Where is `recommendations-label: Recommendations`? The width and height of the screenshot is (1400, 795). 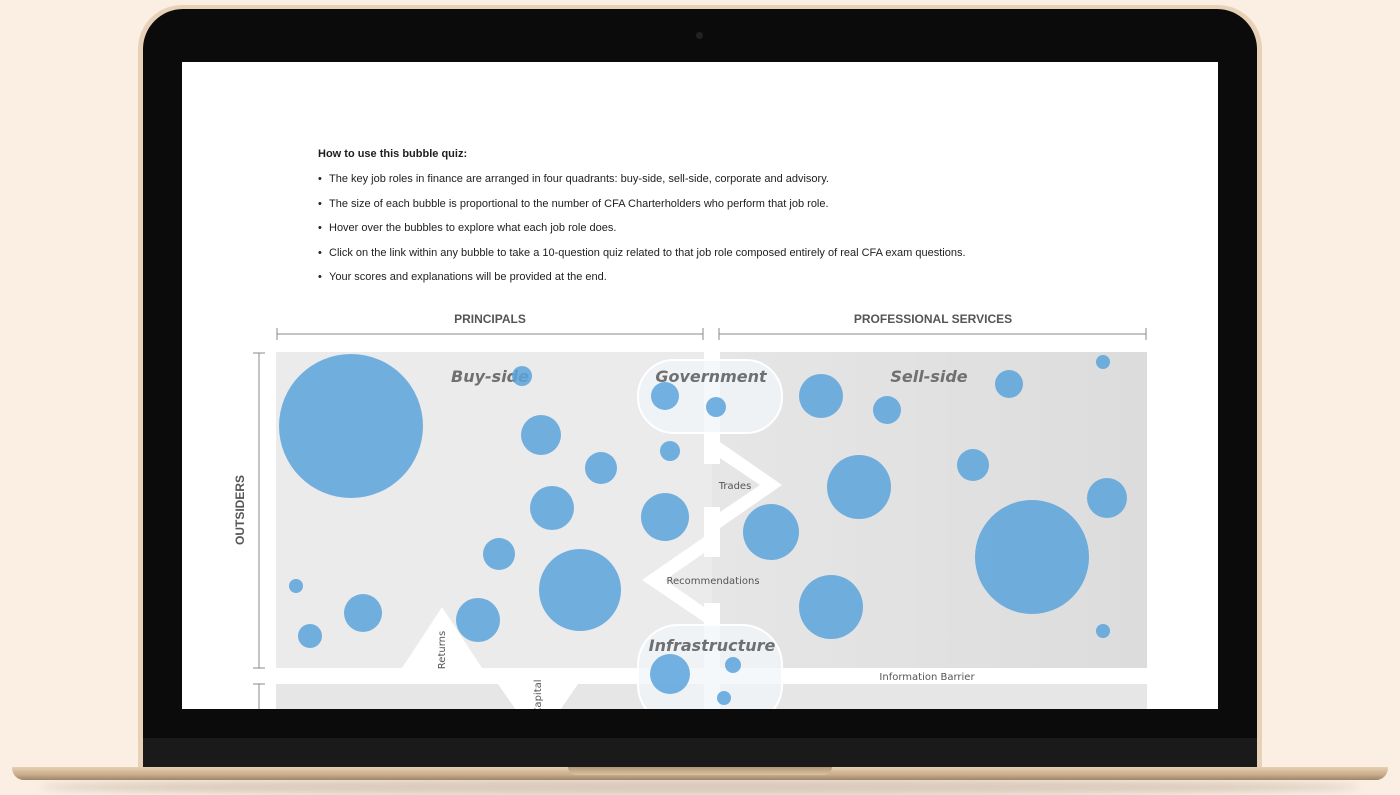
recommendations-label: Recommendations is located at coordinates (712, 581).